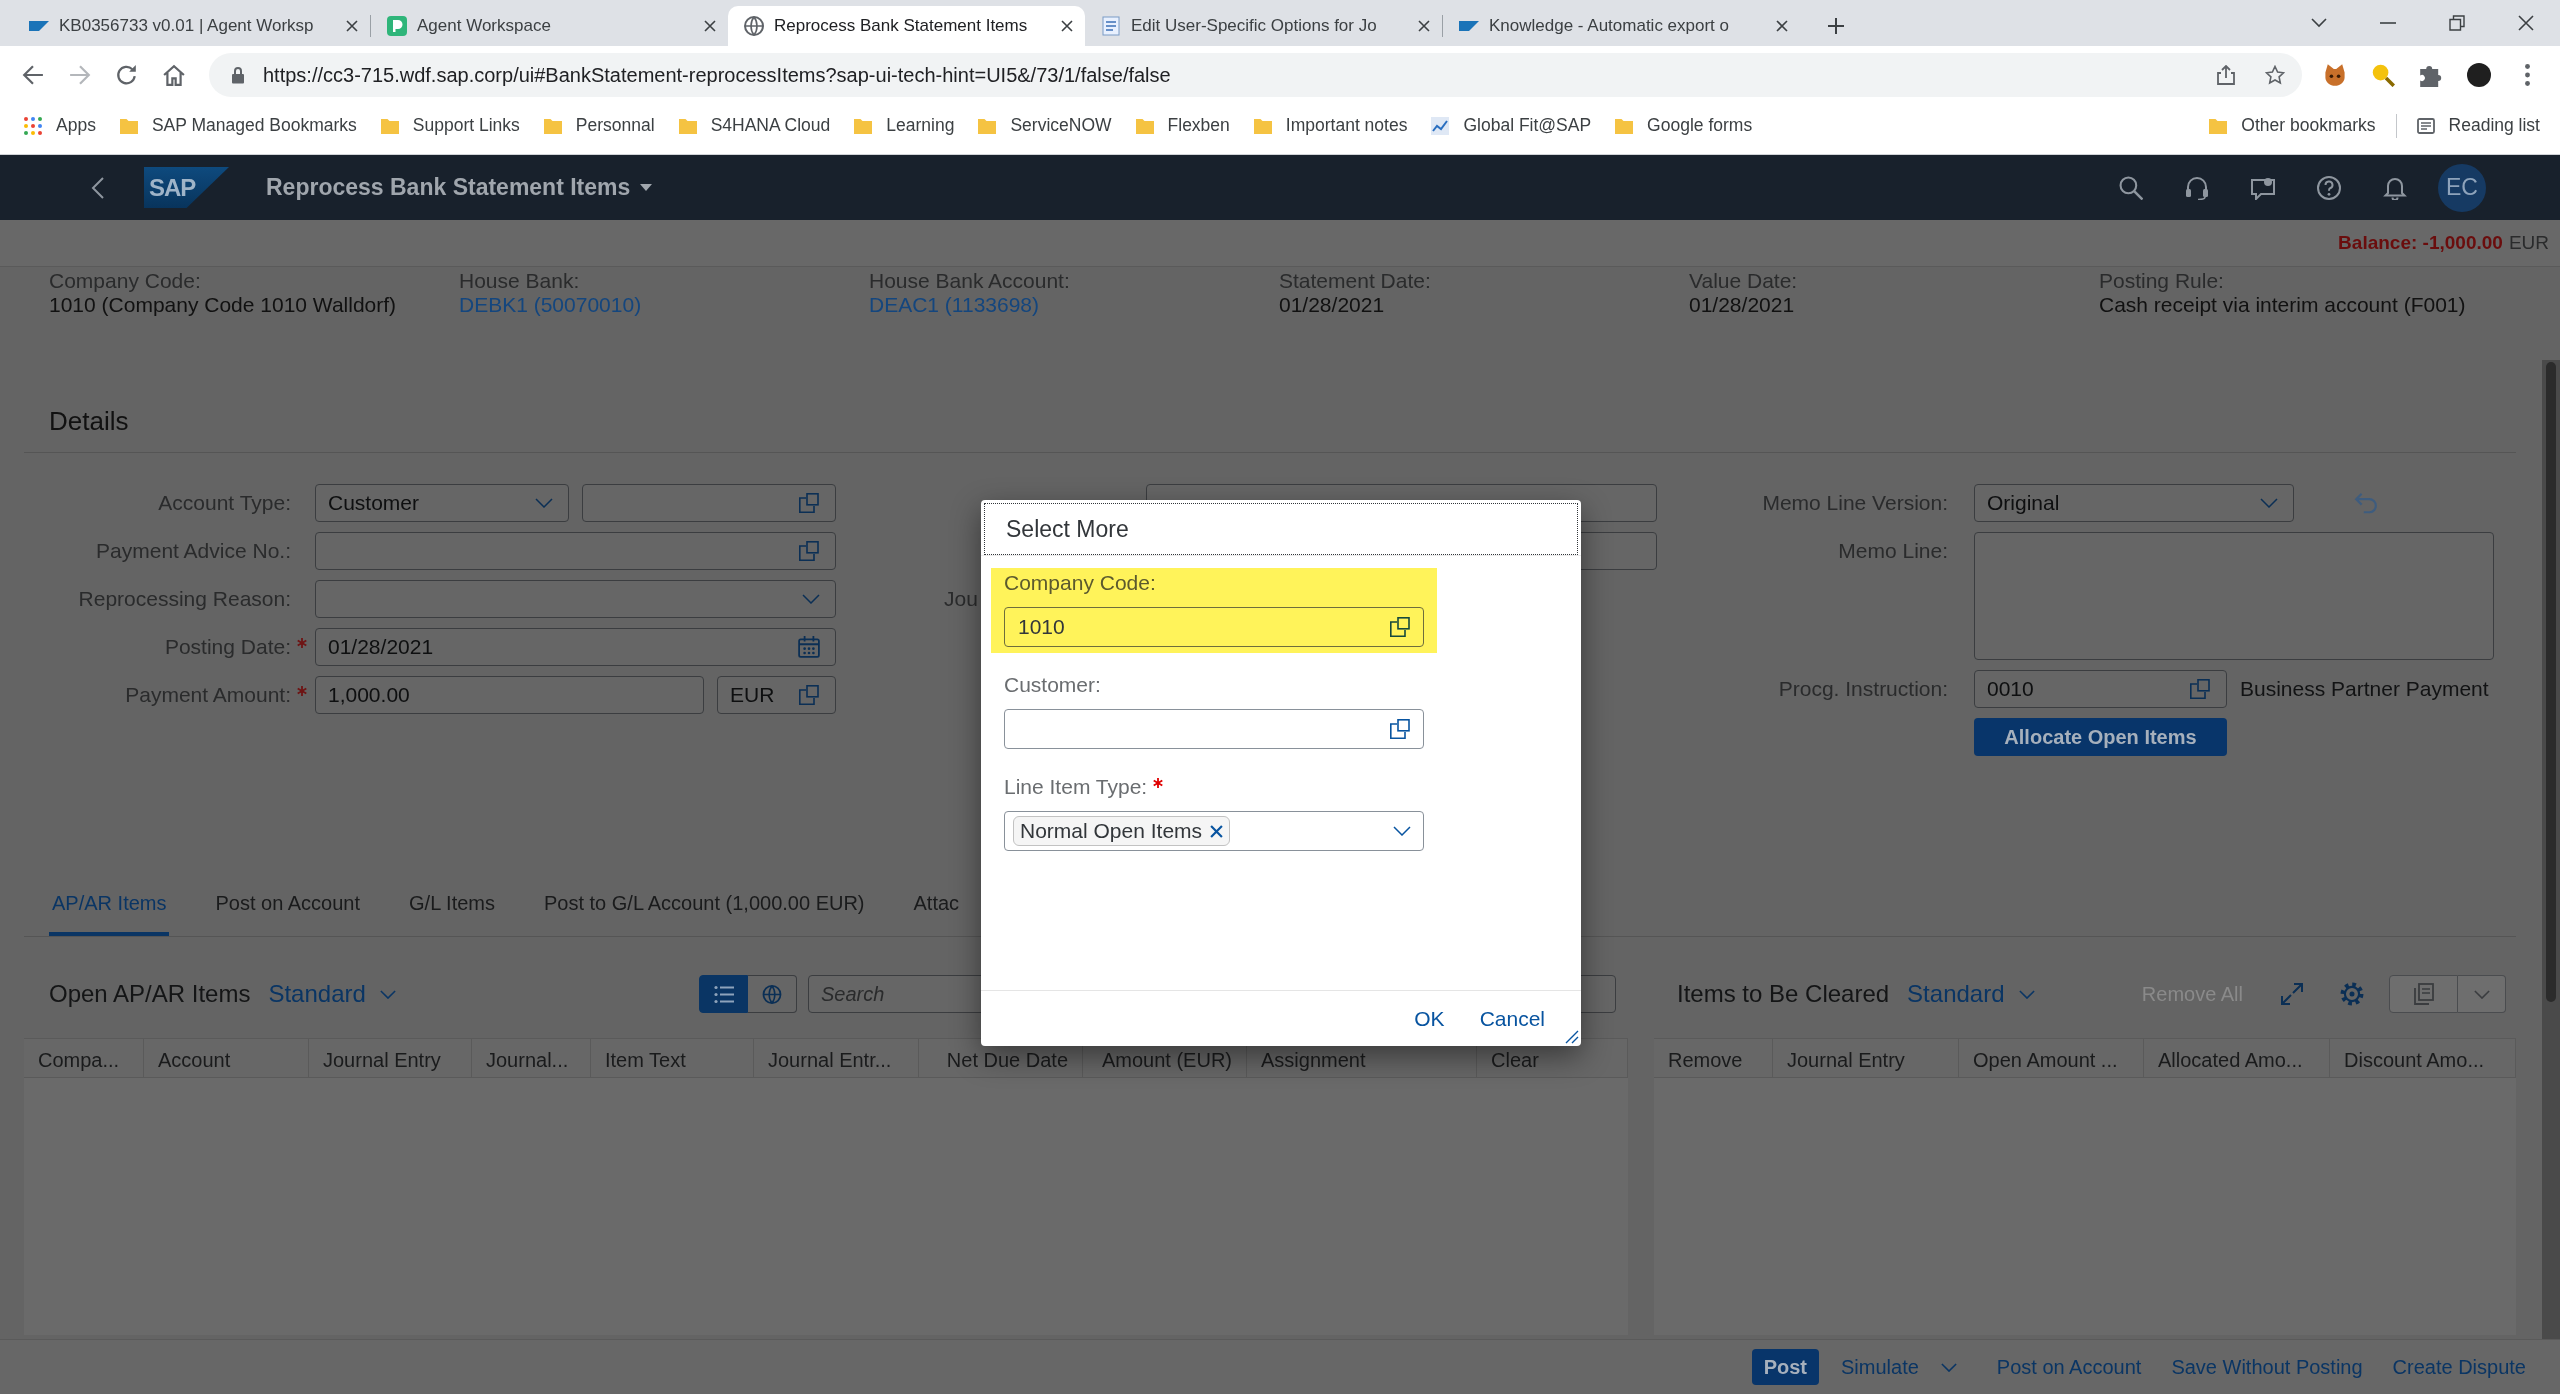  Describe the element at coordinates (2100, 689) in the screenshot. I see `value-help-field: 0010` at that location.